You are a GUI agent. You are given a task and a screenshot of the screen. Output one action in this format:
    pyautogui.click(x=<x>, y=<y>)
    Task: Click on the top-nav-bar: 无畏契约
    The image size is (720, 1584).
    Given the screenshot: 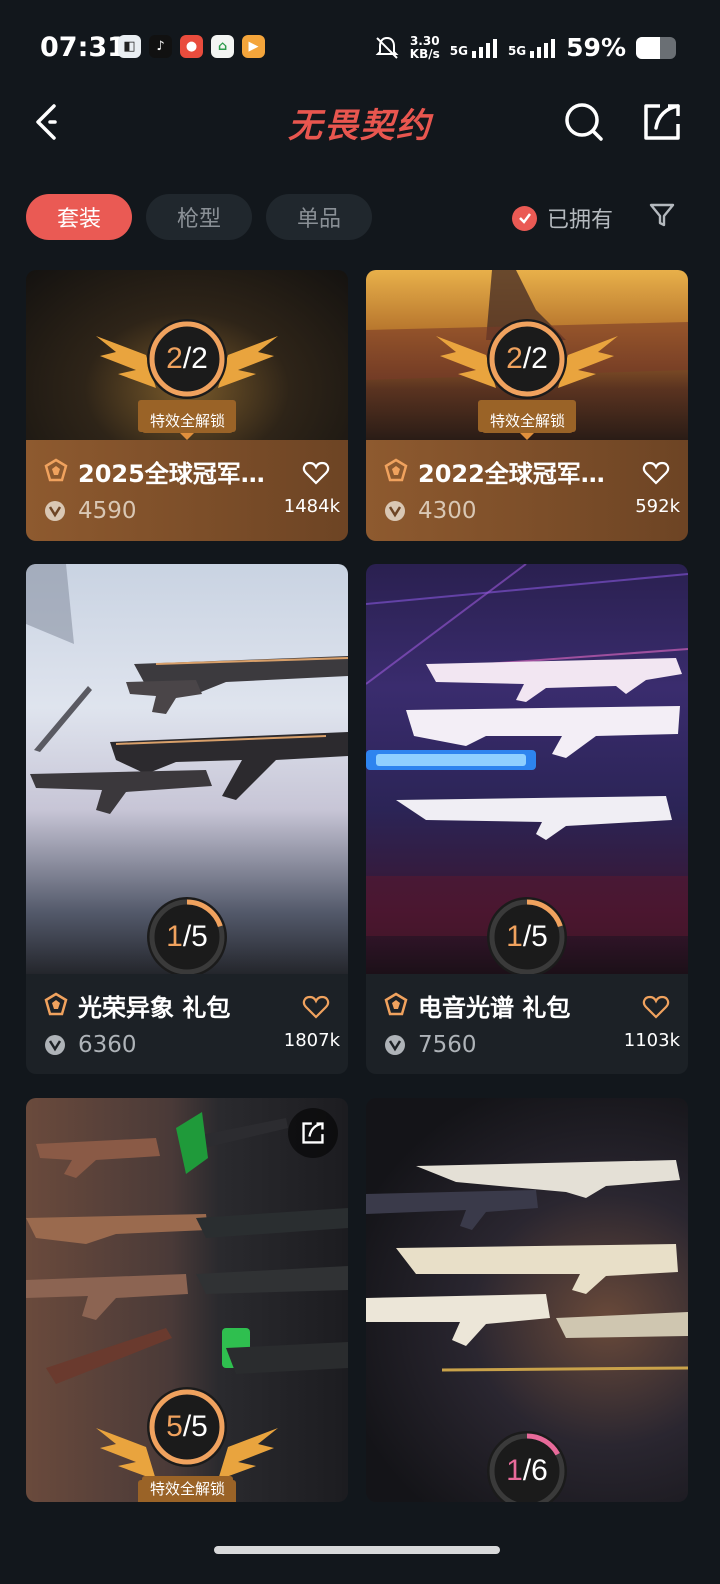 What is the action you would take?
    pyautogui.click(x=360, y=127)
    